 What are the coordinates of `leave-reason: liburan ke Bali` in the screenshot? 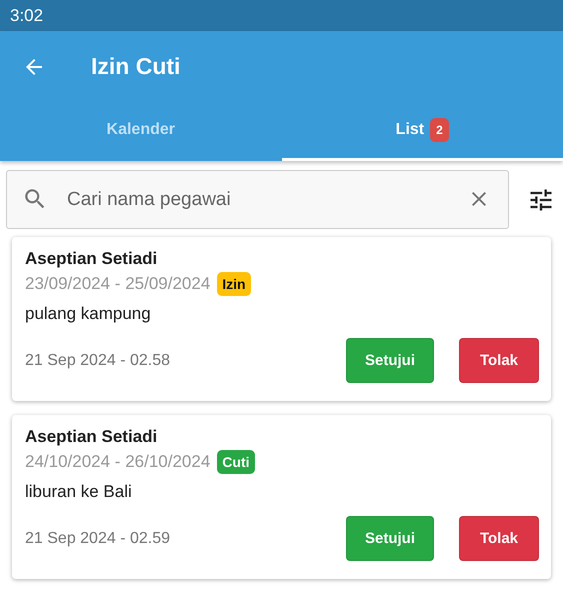 It's located at (79, 492).